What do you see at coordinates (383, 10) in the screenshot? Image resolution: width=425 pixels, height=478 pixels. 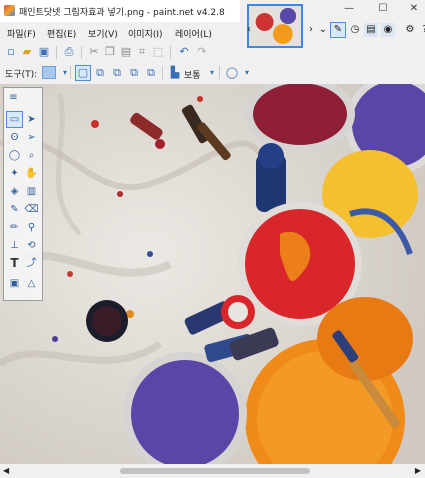 I see `maximize-button: ☐` at bounding box center [383, 10].